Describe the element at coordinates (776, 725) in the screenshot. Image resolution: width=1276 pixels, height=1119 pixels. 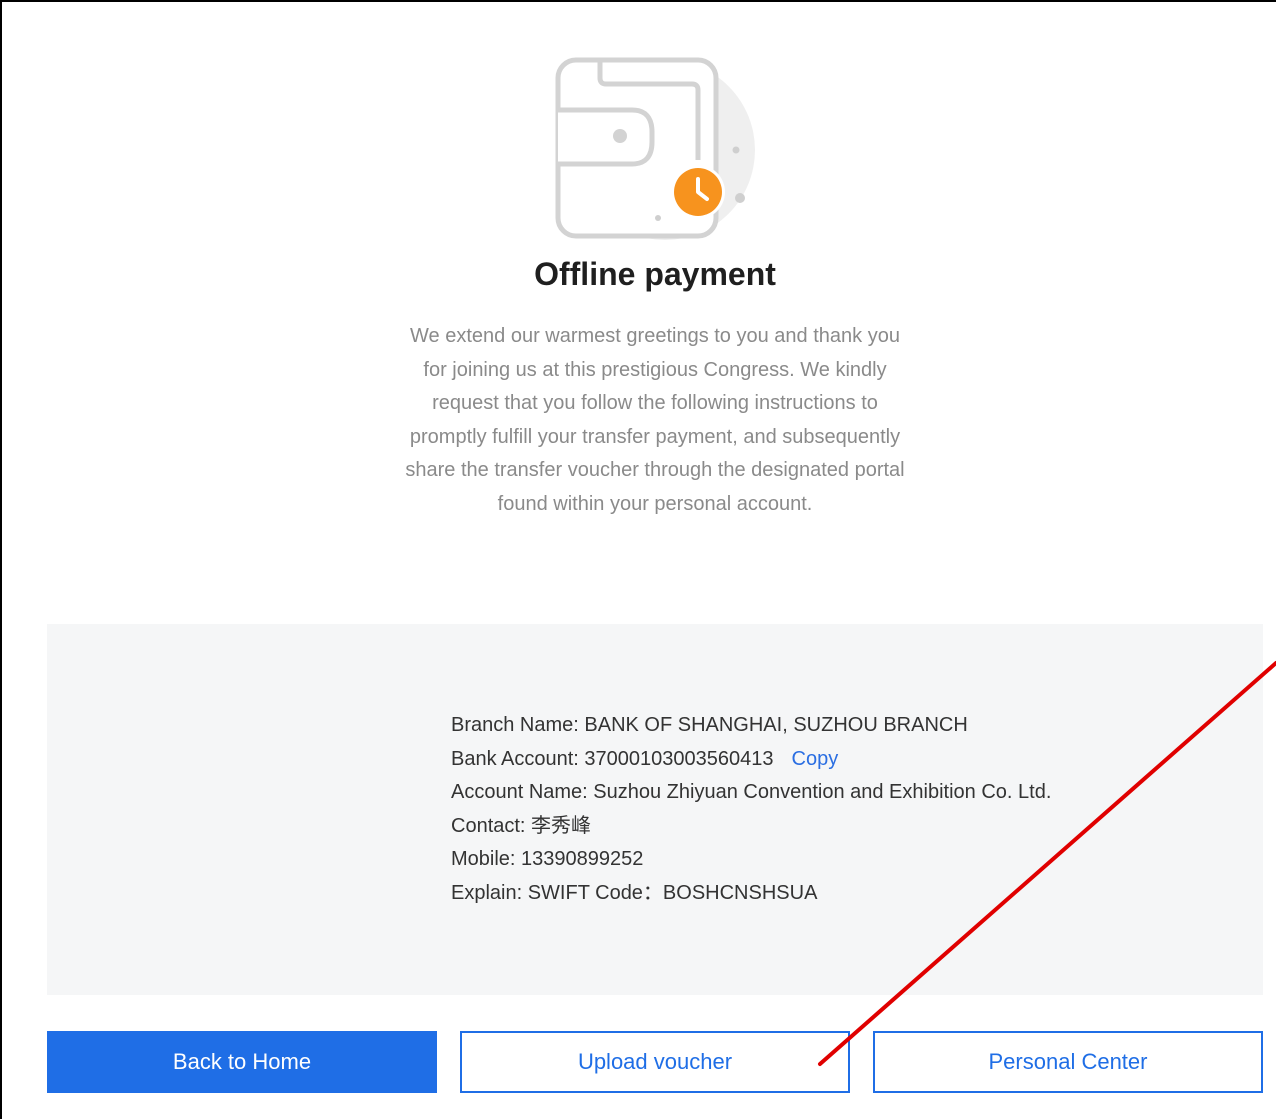
I see `branch-value: BANK OF SHANGHAI, SUZHOU BRANCH` at that location.